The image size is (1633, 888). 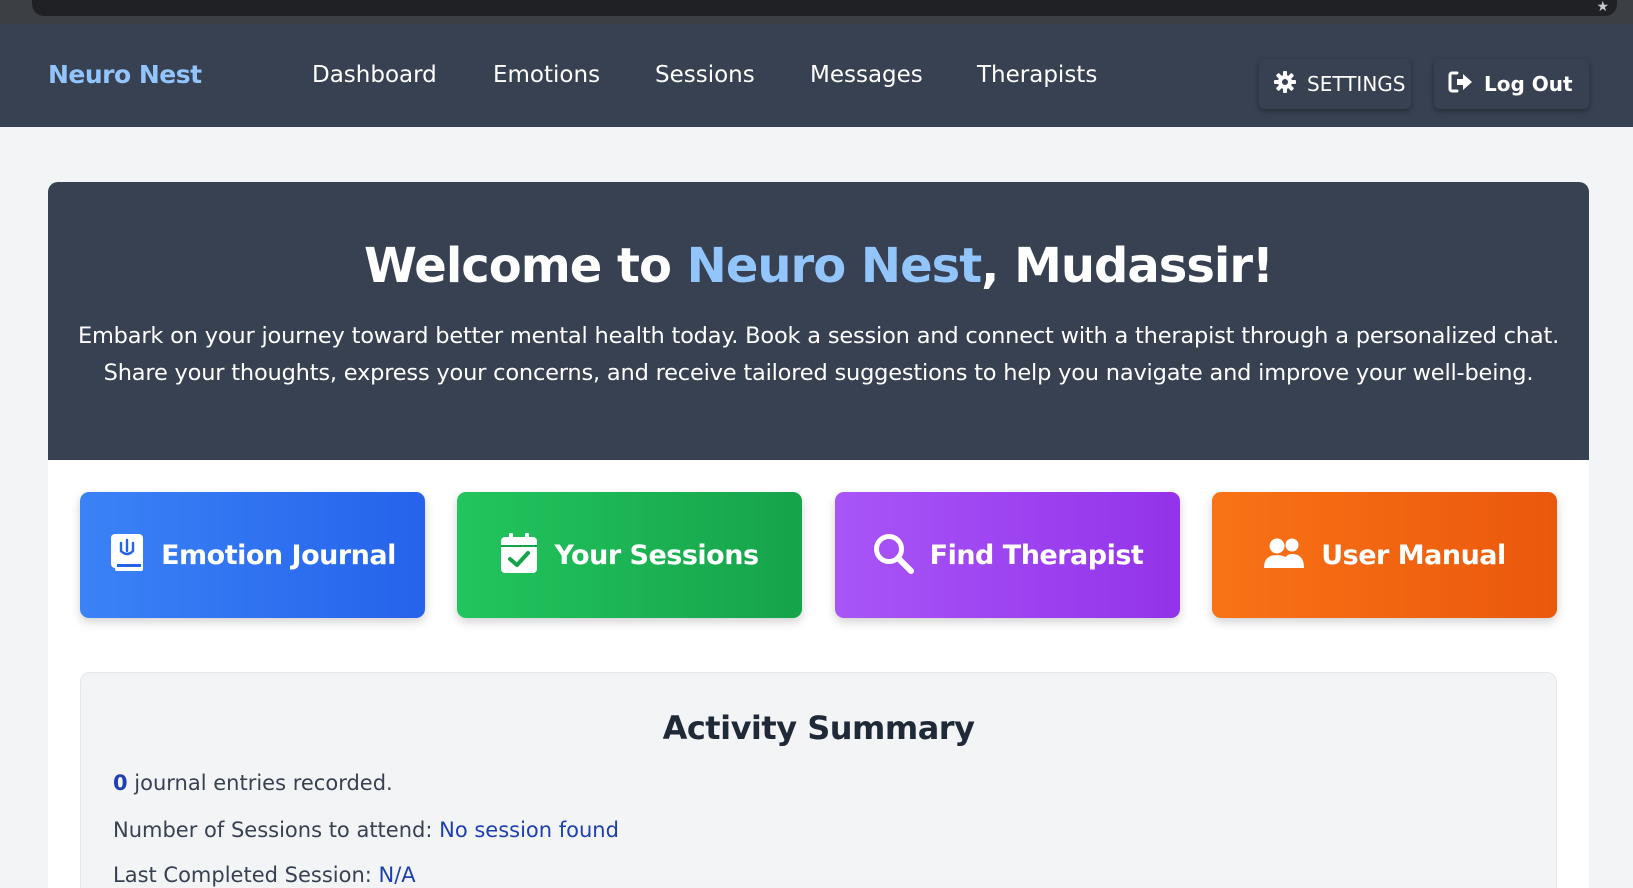 I want to click on welcome-title: Welcome to Neuro Nest, Mudassir!, so click(x=818, y=266).